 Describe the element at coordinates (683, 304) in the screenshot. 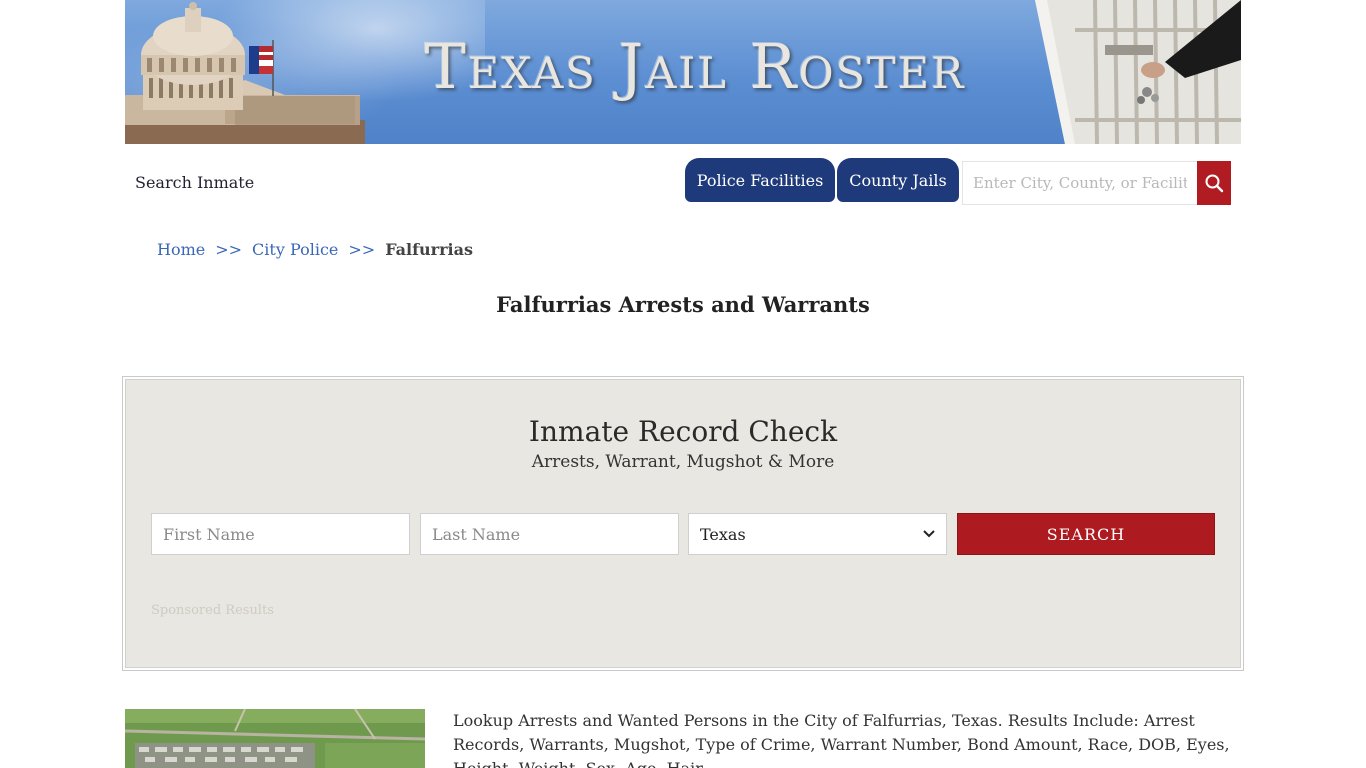

I see `page-title: Falfurrias Arrests and Warrants` at that location.